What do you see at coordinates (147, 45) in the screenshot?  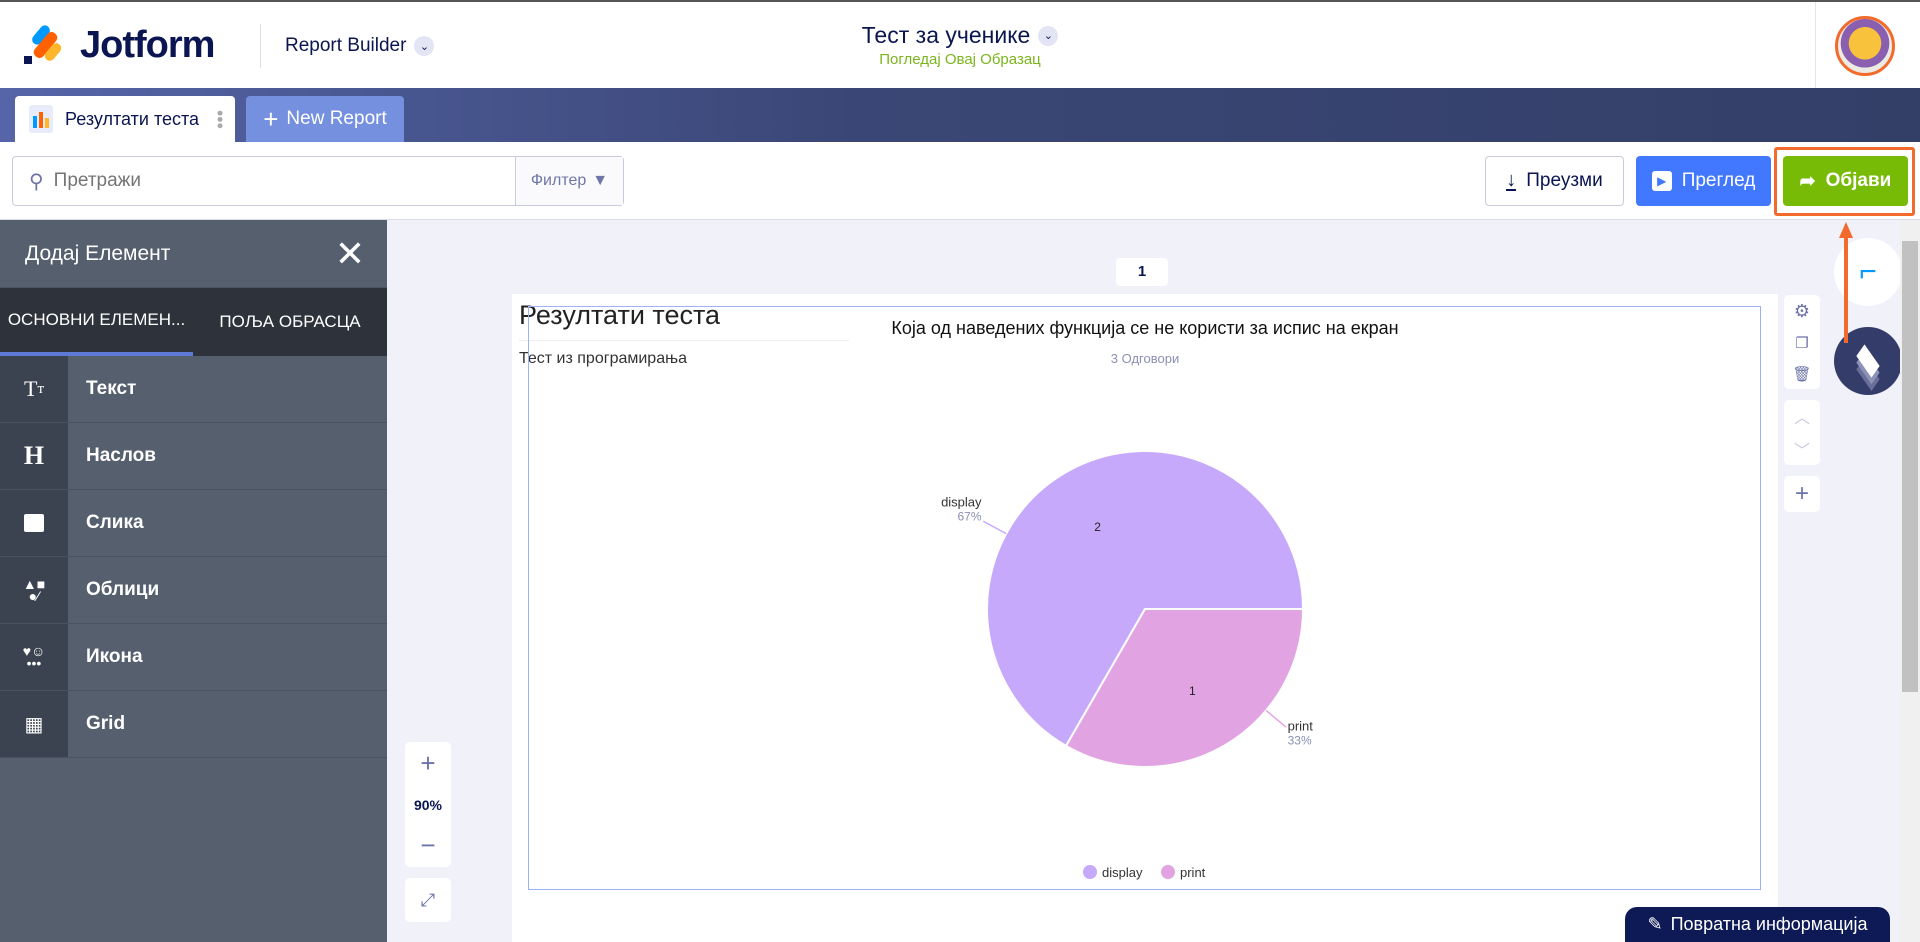 I see `logo-text: Jotform` at bounding box center [147, 45].